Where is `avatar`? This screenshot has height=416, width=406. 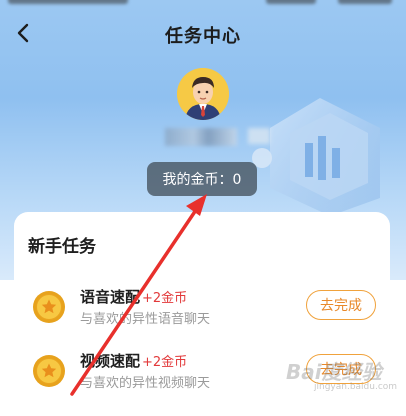
avatar is located at coordinates (203, 94).